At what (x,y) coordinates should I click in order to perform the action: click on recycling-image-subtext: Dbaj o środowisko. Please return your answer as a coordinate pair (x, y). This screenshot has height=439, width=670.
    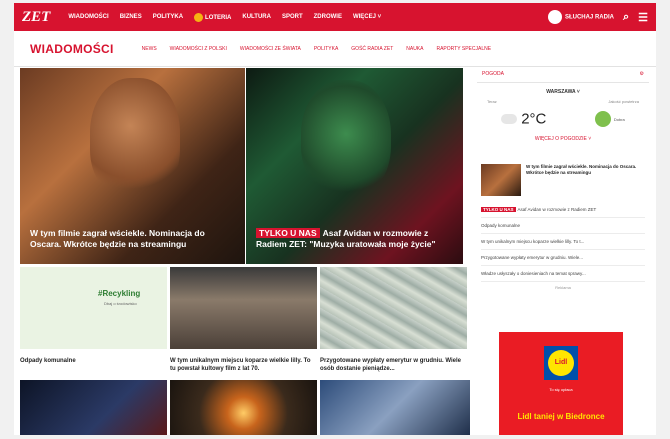
    Looking at the image, I should click on (120, 303).